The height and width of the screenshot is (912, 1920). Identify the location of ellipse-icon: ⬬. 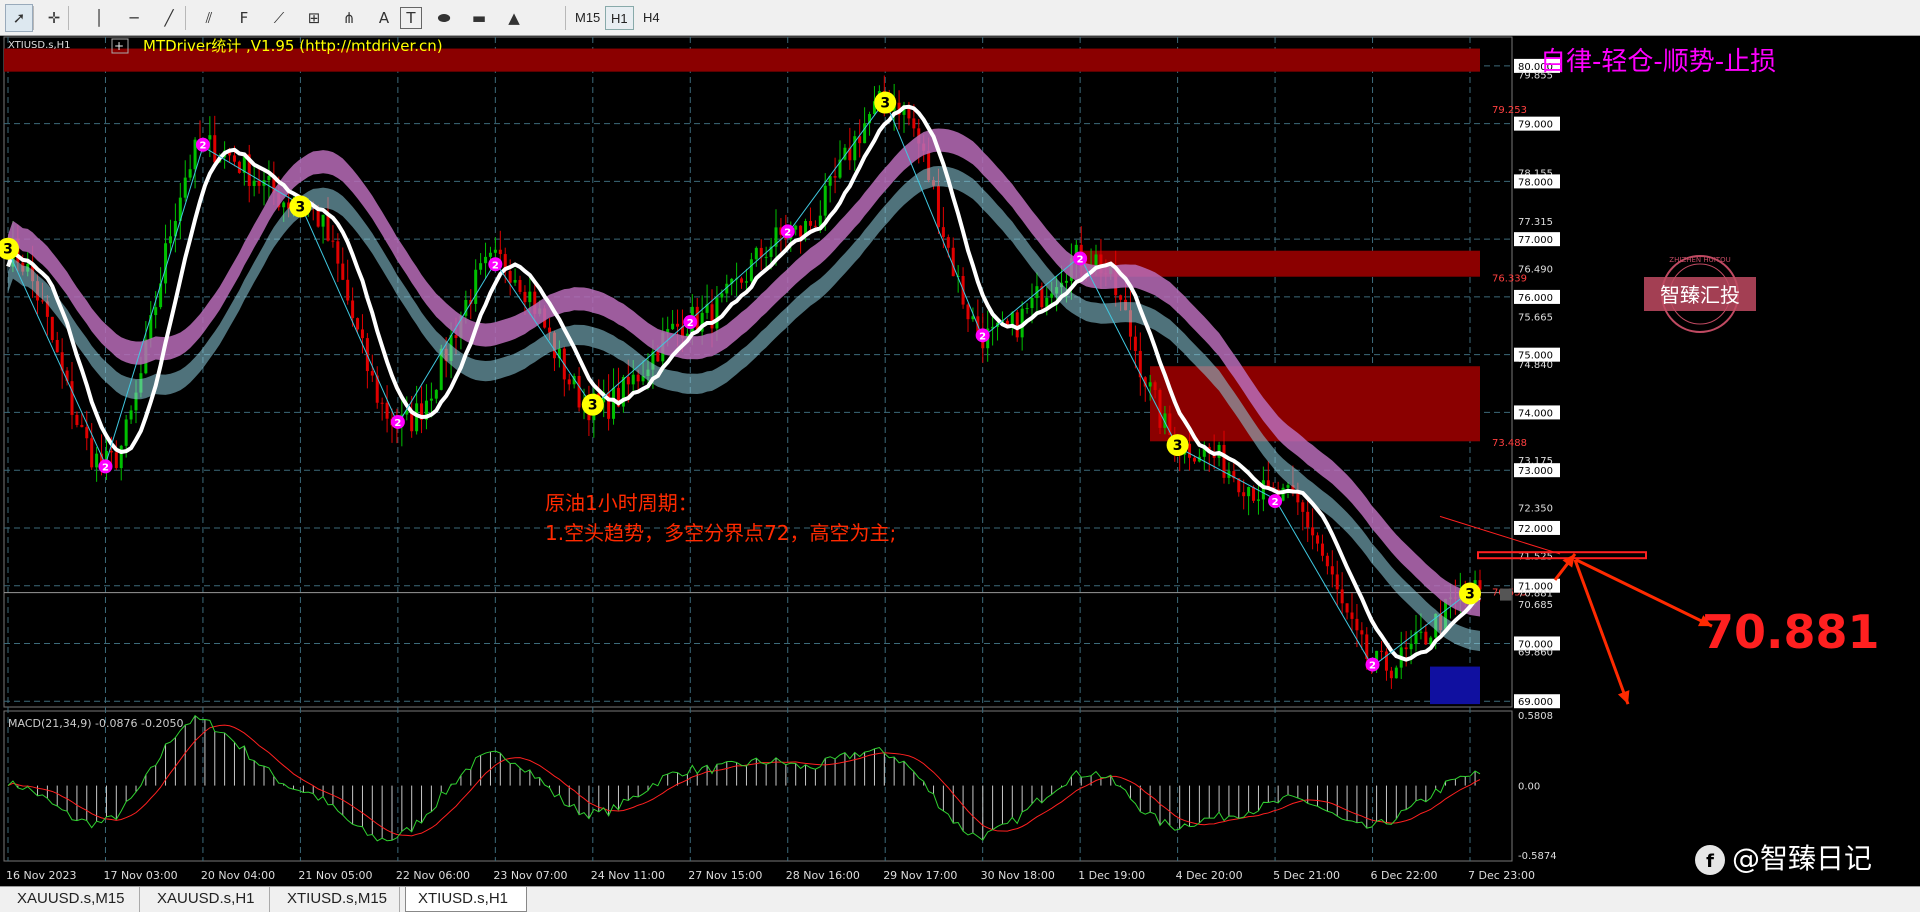
(444, 18).